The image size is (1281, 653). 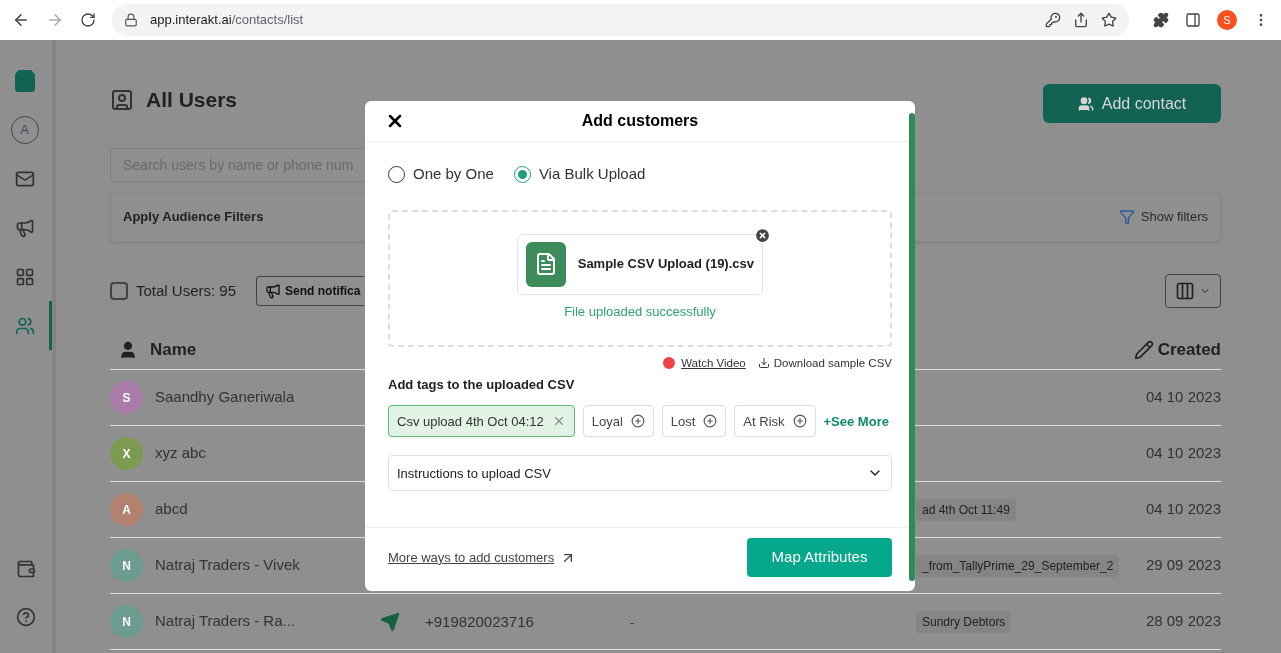 I want to click on table-cell: -, so click(x=632, y=622).